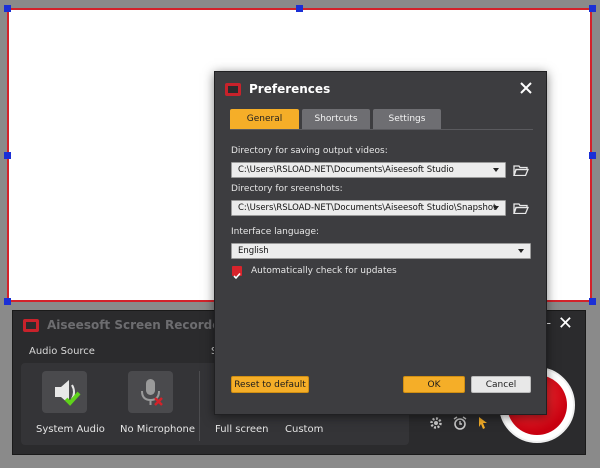 Image resolution: width=600 pixels, height=468 pixels. What do you see at coordinates (324, 271) in the screenshot?
I see `auto-update-label: Automatically check for updates` at bounding box center [324, 271].